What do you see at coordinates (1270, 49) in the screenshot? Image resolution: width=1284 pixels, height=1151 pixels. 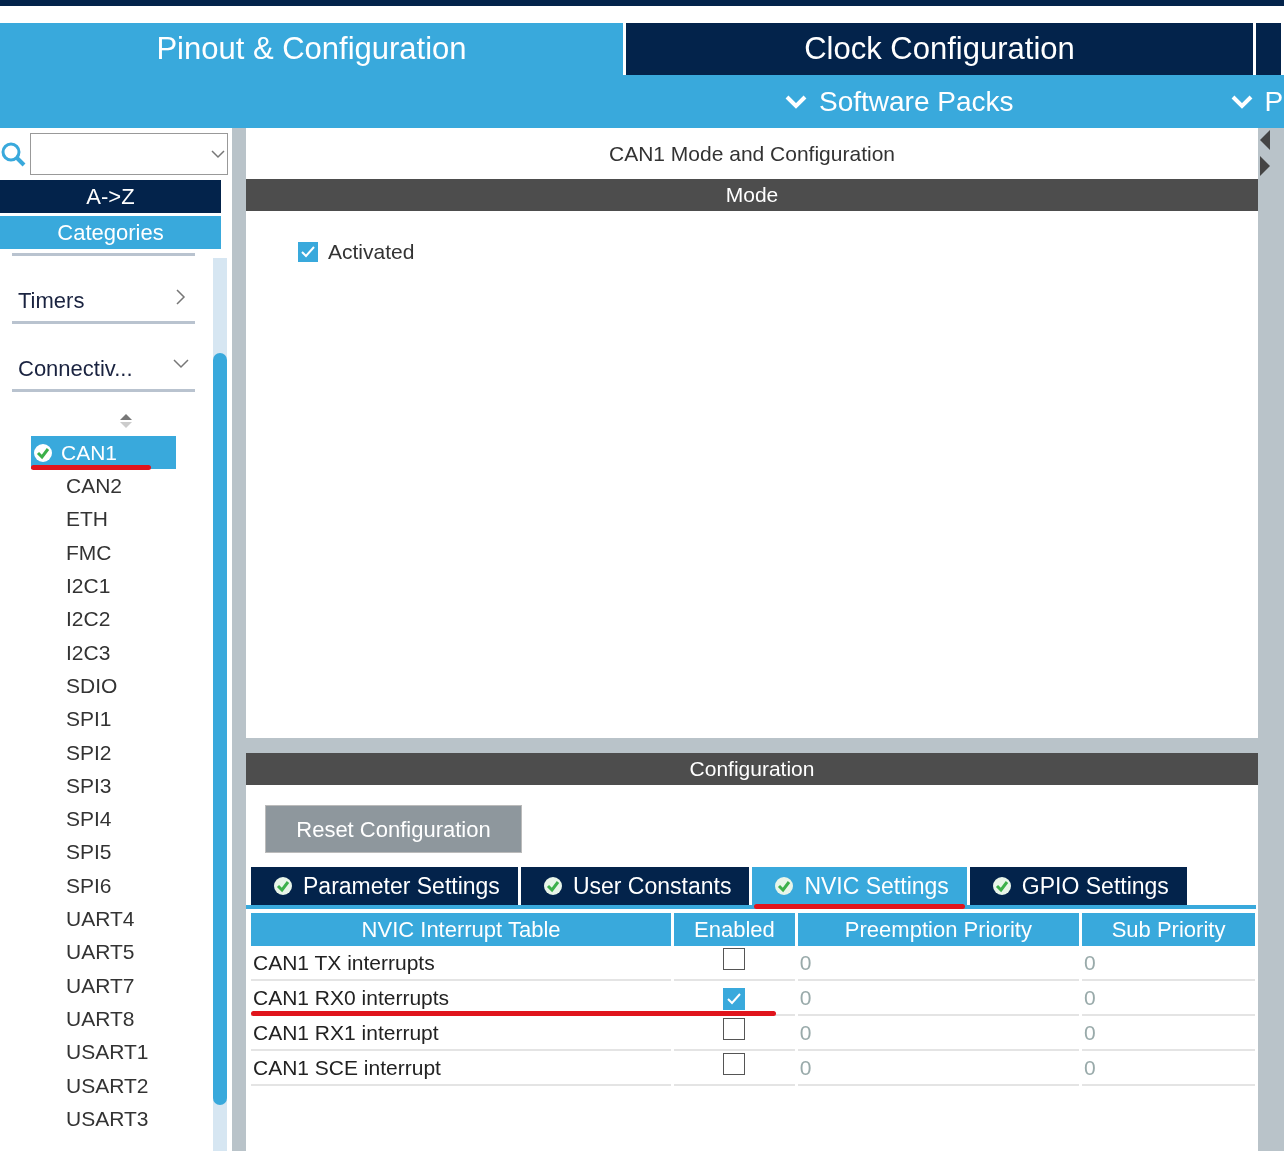 I see `main-tab` at bounding box center [1270, 49].